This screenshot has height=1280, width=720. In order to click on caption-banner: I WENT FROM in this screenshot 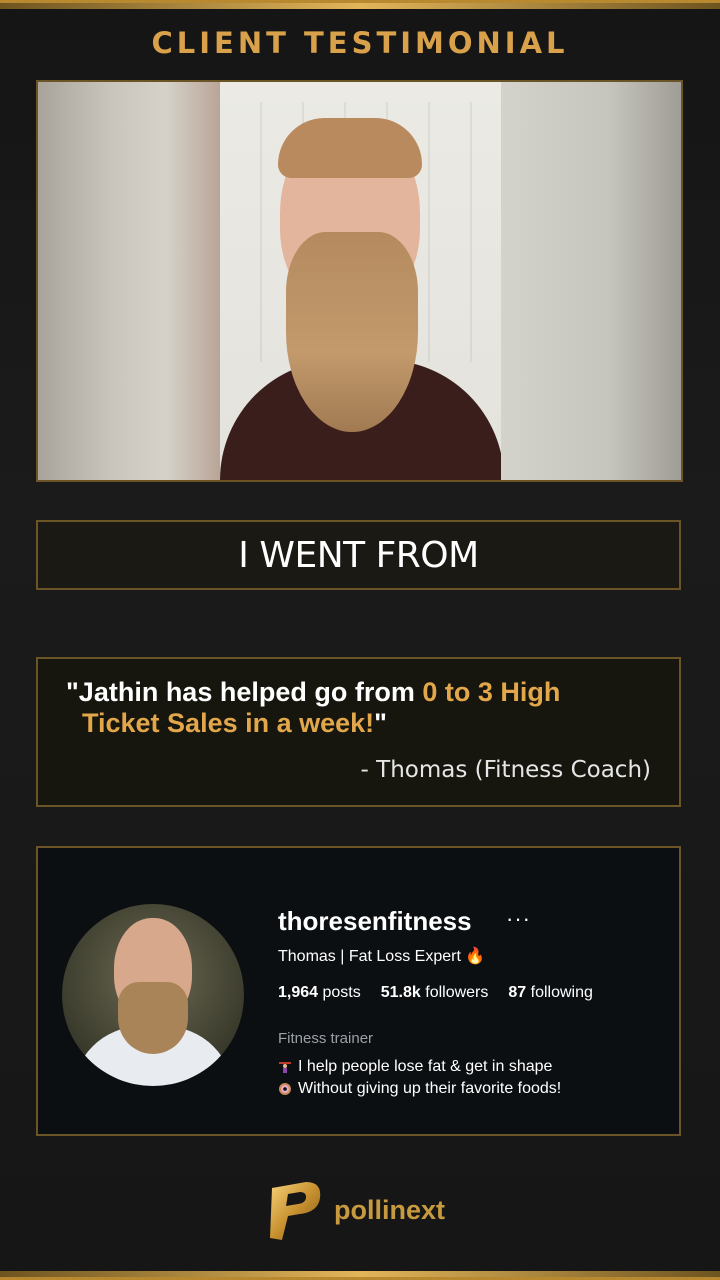, I will do `click(358, 555)`.